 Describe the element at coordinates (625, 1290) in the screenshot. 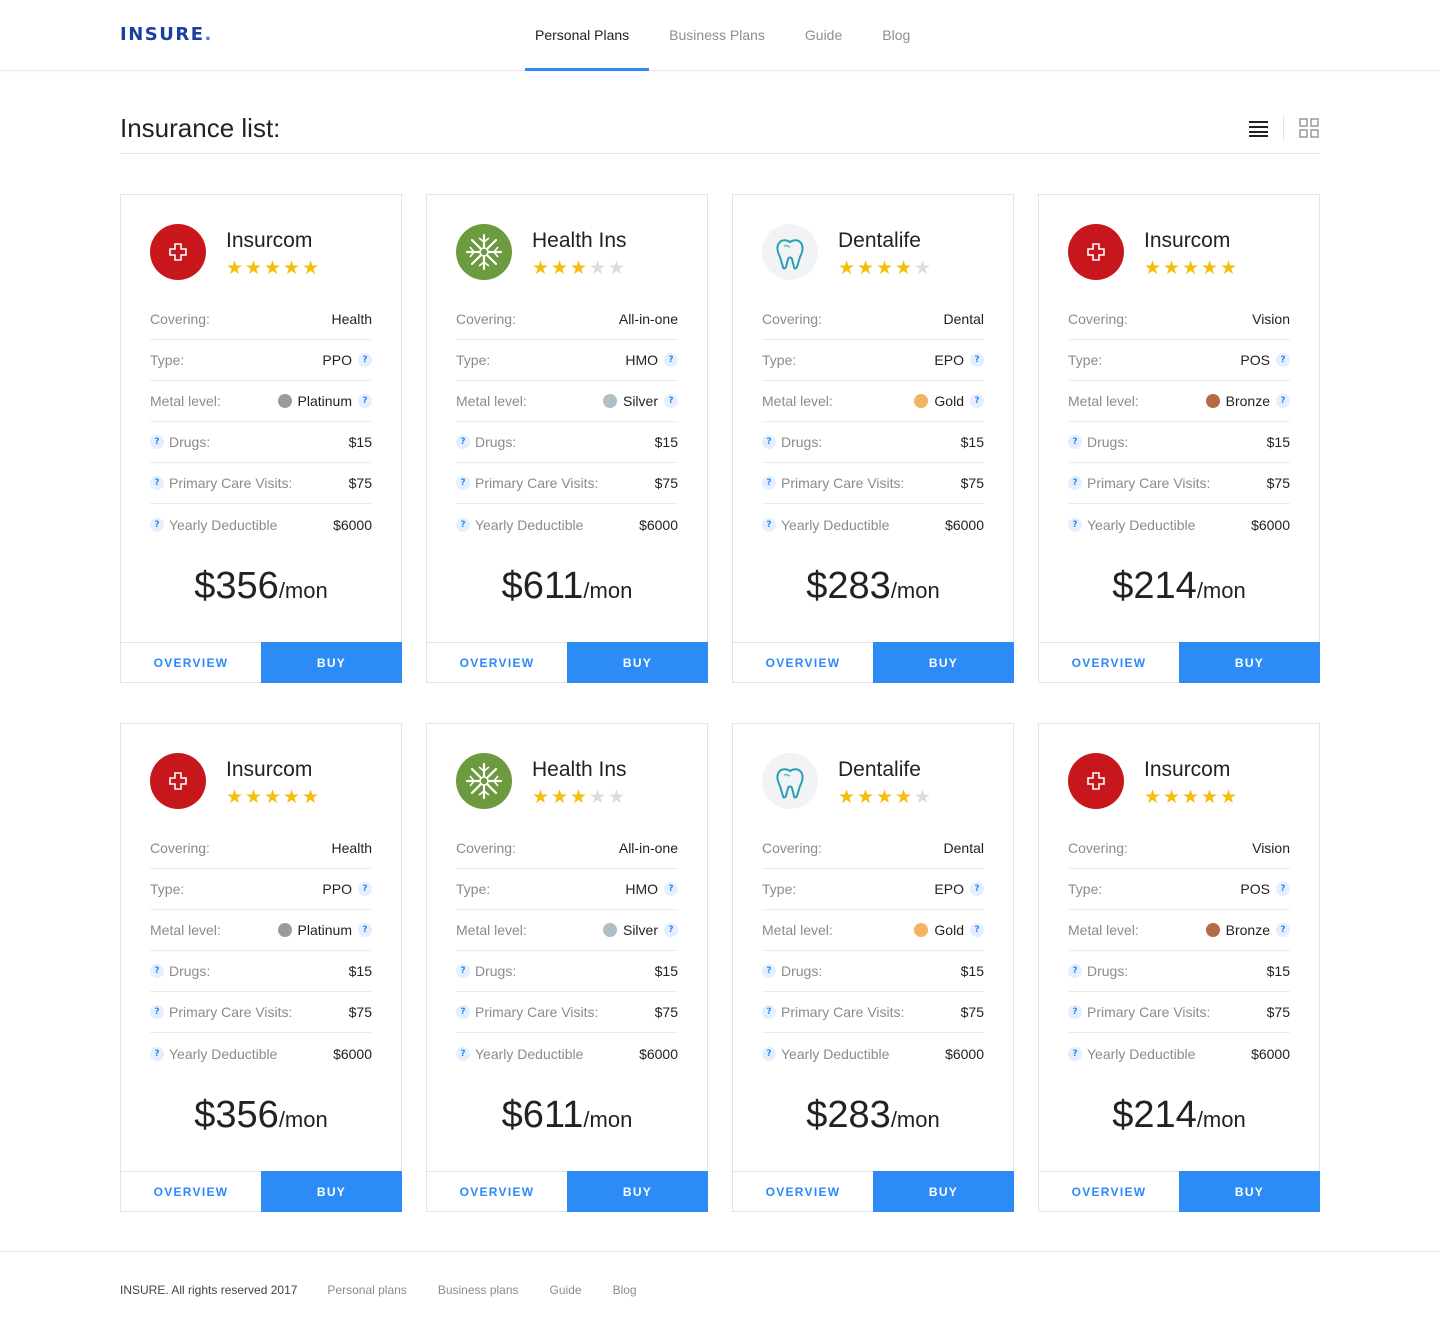

I see `footer-link-blog: Blog` at that location.